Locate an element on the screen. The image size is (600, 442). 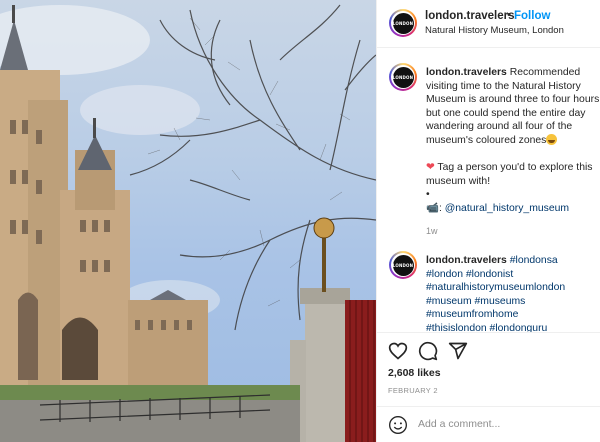
header-username: london.travelers is located at coordinates (469, 16).